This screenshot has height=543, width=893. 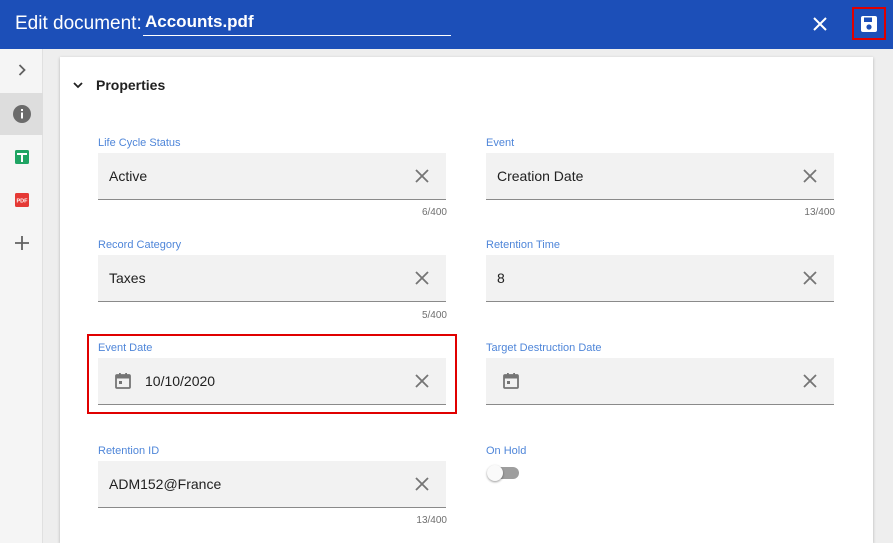 I want to click on retention-id-value: ADM152@France, so click(x=165, y=484).